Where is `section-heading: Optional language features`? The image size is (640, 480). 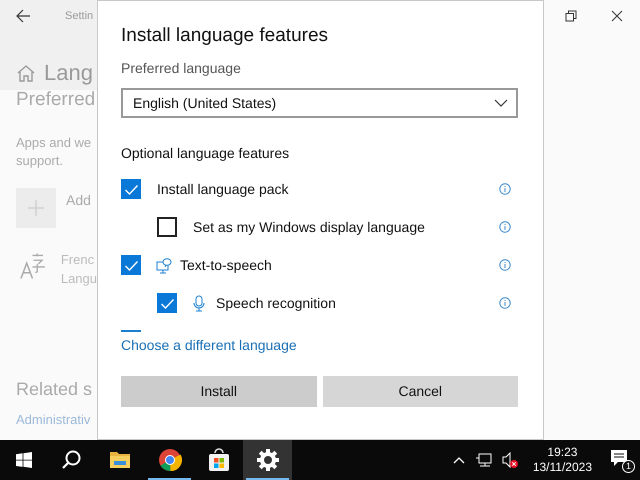 section-heading: Optional language features is located at coordinates (205, 153).